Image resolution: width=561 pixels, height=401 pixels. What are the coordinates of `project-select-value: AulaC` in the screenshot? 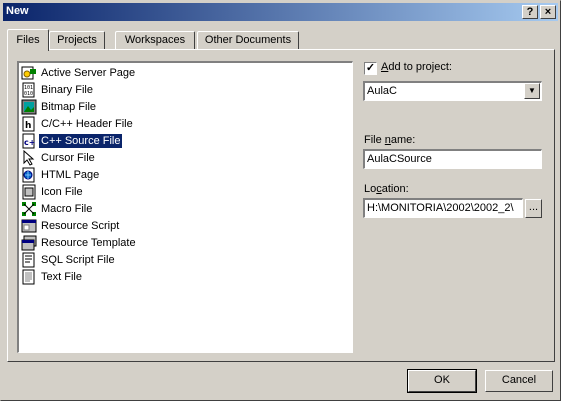 It's located at (382, 91).